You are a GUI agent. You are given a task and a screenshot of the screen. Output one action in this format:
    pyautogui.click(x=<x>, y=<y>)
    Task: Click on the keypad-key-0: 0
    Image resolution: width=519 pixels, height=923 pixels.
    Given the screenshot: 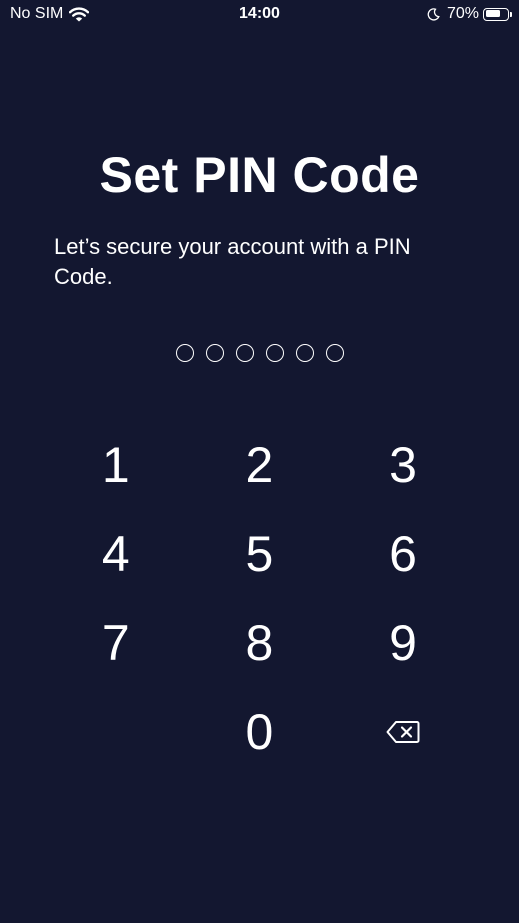 What is the action you would take?
    pyautogui.click(x=260, y=731)
    